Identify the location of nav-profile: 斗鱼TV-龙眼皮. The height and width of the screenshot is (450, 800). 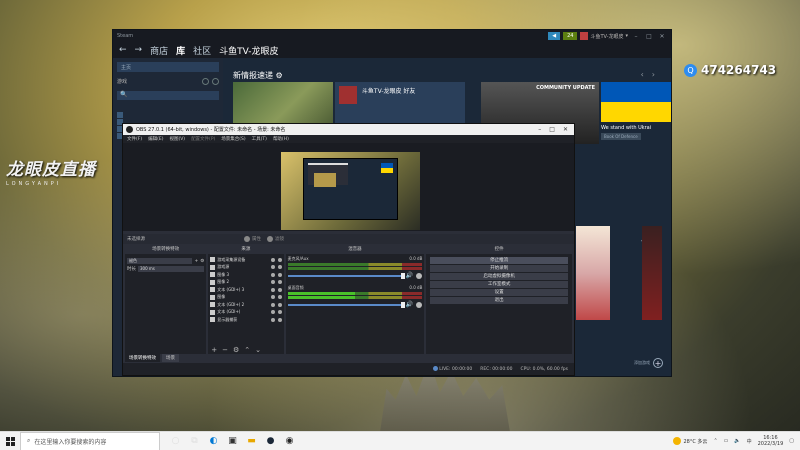
(248, 50).